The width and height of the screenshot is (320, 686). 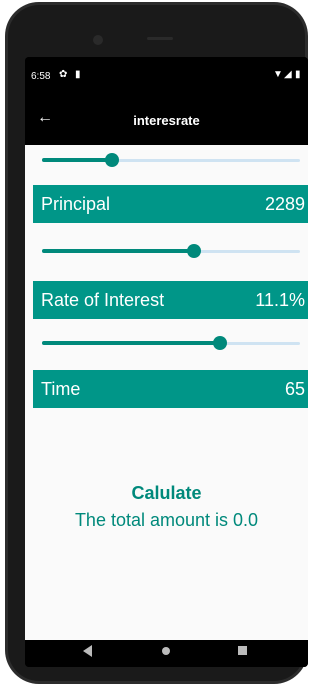 What do you see at coordinates (87, 651) in the screenshot?
I see `nav-back-icon` at bounding box center [87, 651].